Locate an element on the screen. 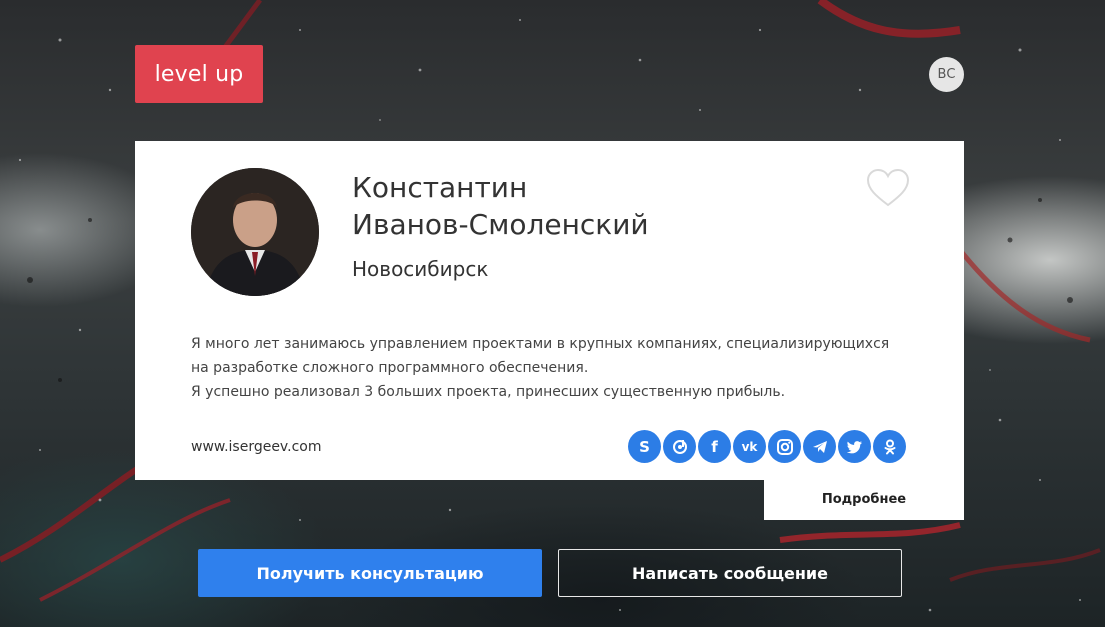 The height and width of the screenshot is (627, 1105). write-message-button: Написать сообщение is located at coordinates (730, 573).